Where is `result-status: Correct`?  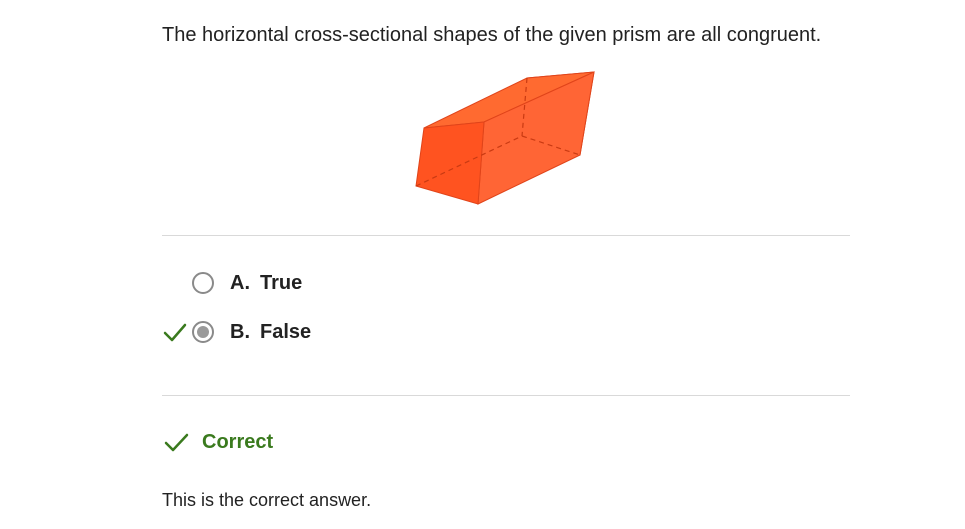 result-status: Correct is located at coordinates (217, 442).